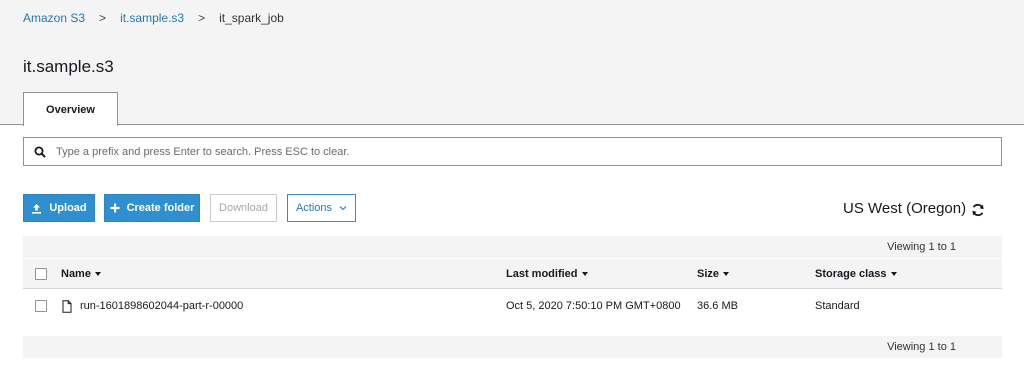 The width and height of the screenshot is (1024, 372). I want to click on refresh-icon, so click(978, 210).